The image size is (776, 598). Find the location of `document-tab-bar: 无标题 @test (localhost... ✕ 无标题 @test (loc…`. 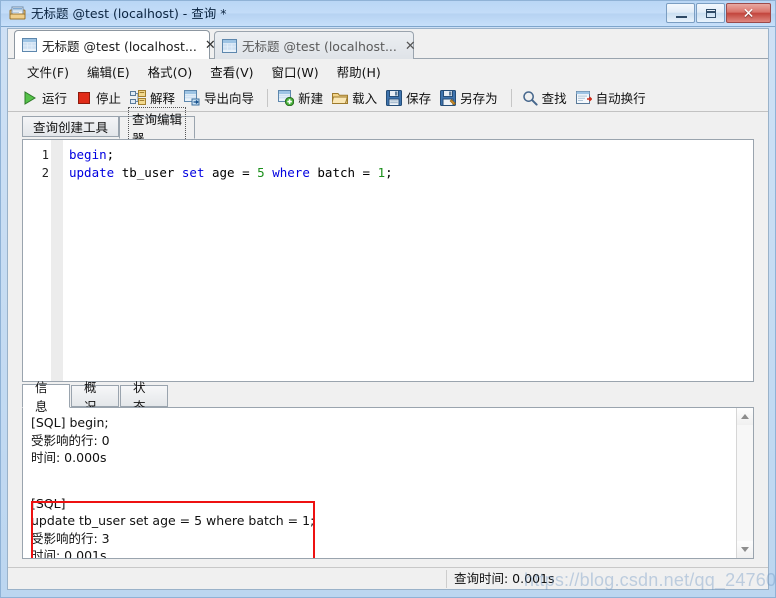

document-tab-bar: 无标题 @test (localhost... ✕ 无标题 @test (loc… is located at coordinates (388, 44).